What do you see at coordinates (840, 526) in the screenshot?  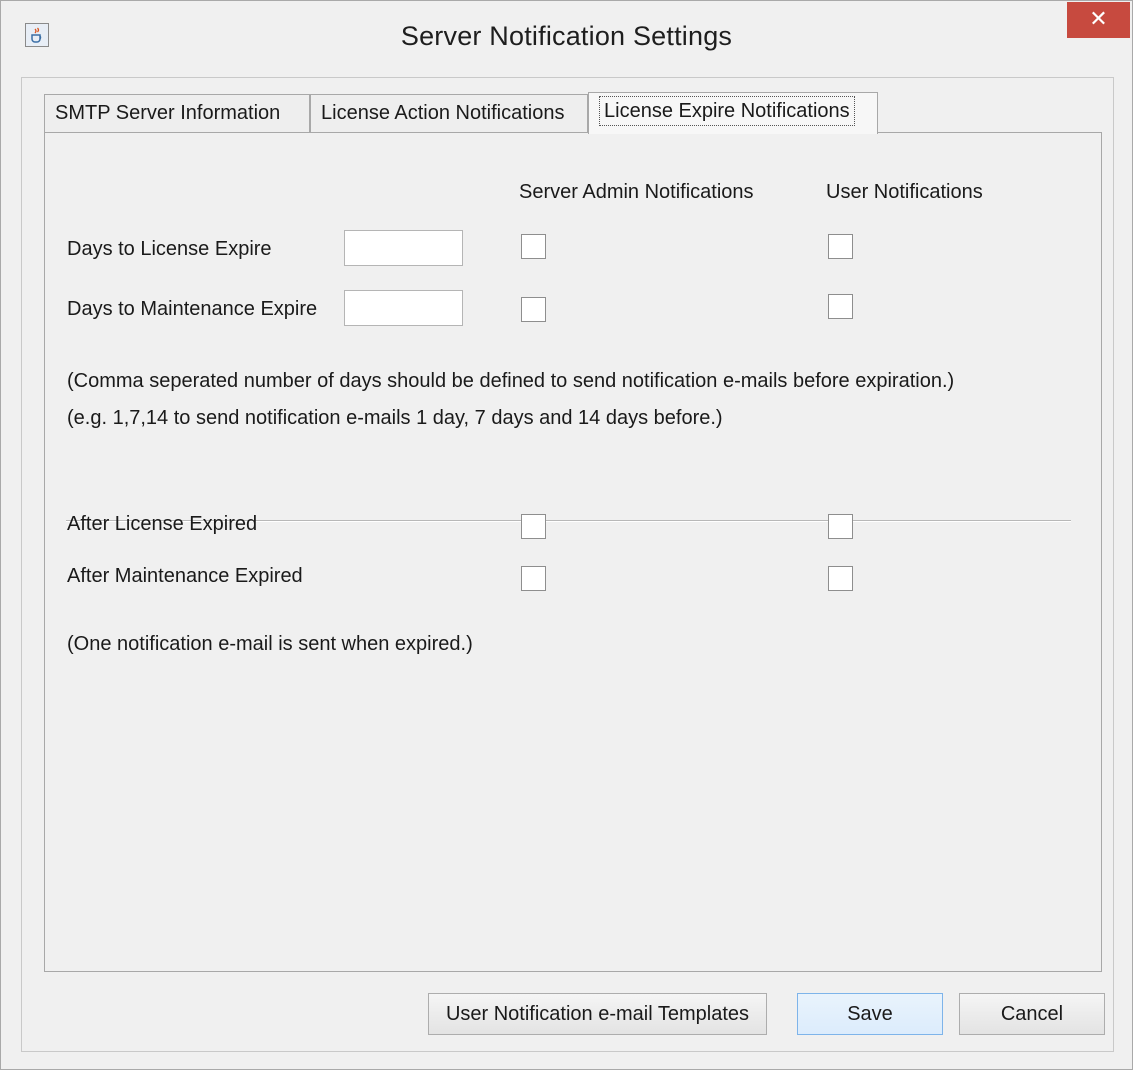 I see `after-license-user-checkbox` at bounding box center [840, 526].